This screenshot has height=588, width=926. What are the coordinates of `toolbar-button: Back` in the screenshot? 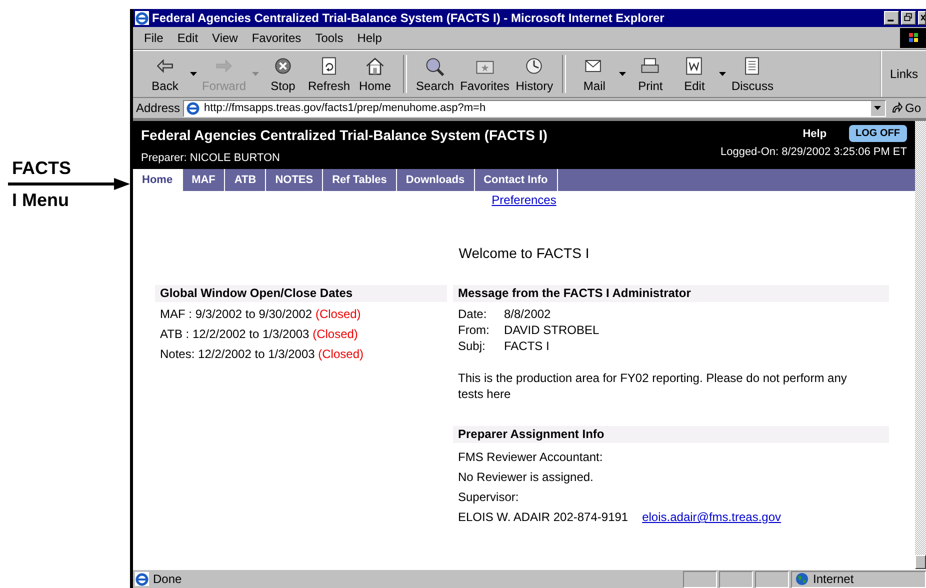 It's located at (165, 74).